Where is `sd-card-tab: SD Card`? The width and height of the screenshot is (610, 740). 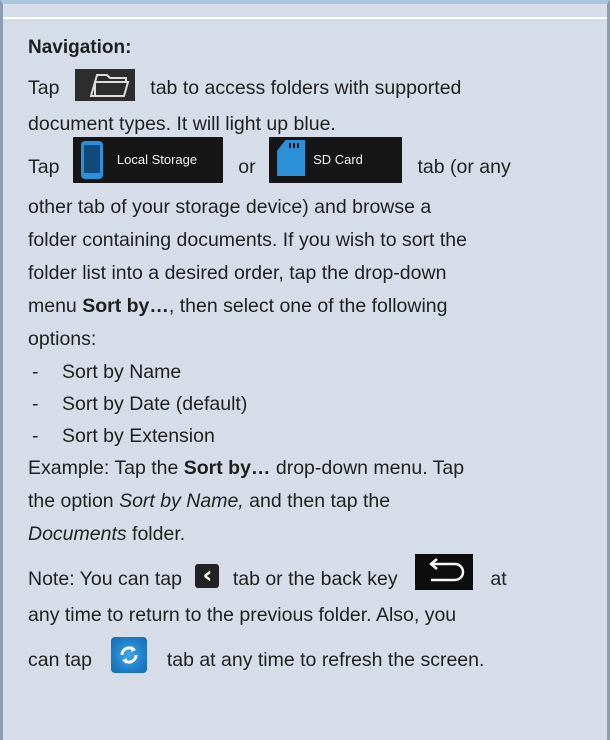 sd-card-tab: SD Card is located at coordinates (336, 160).